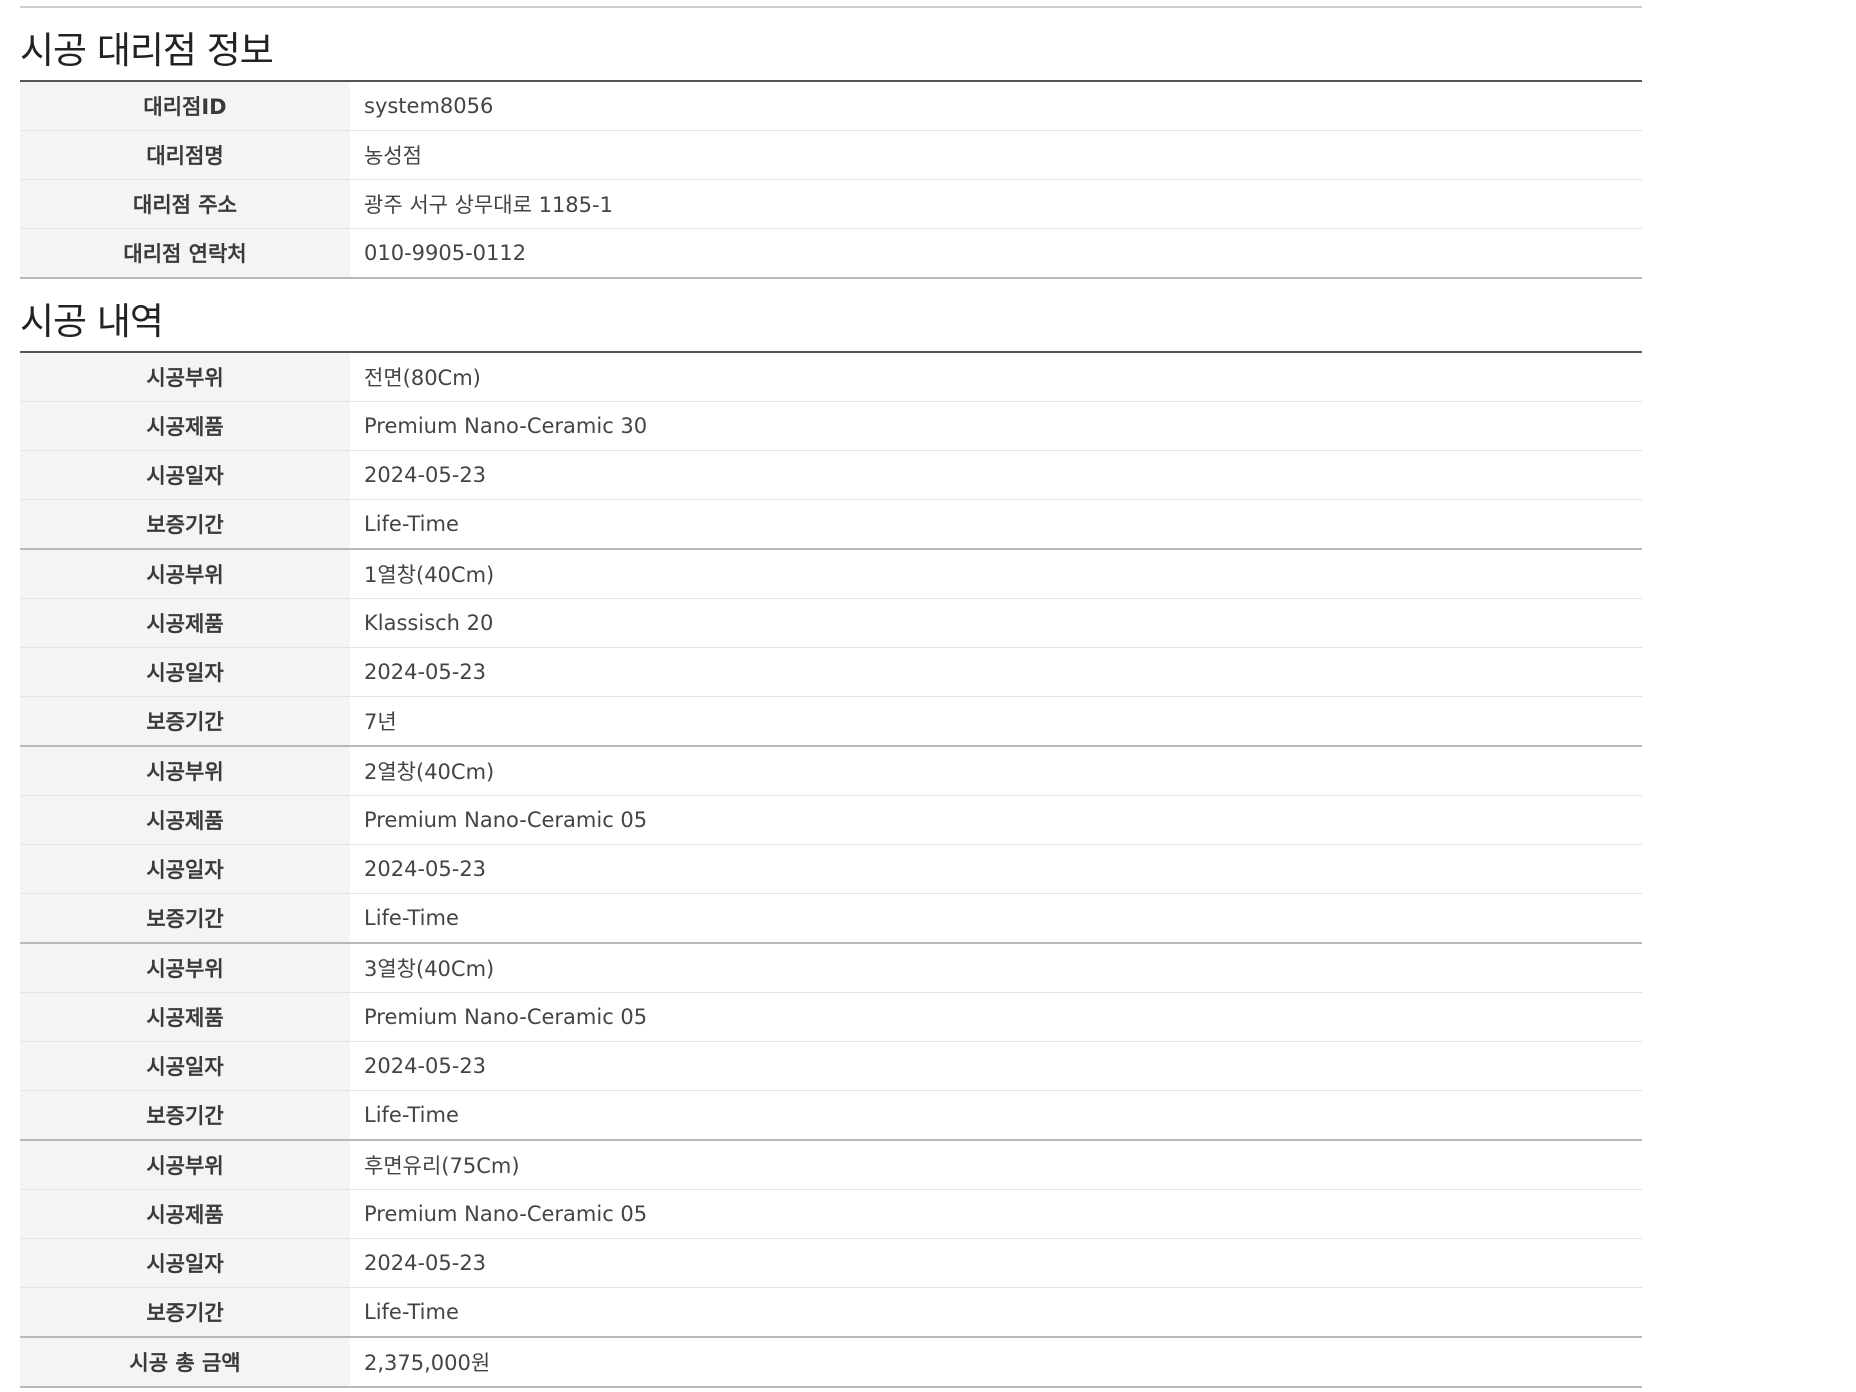 This screenshot has height=1392, width=1856. What do you see at coordinates (185, 253) in the screenshot?
I see `agency-contact-label: 대리점 연락처` at bounding box center [185, 253].